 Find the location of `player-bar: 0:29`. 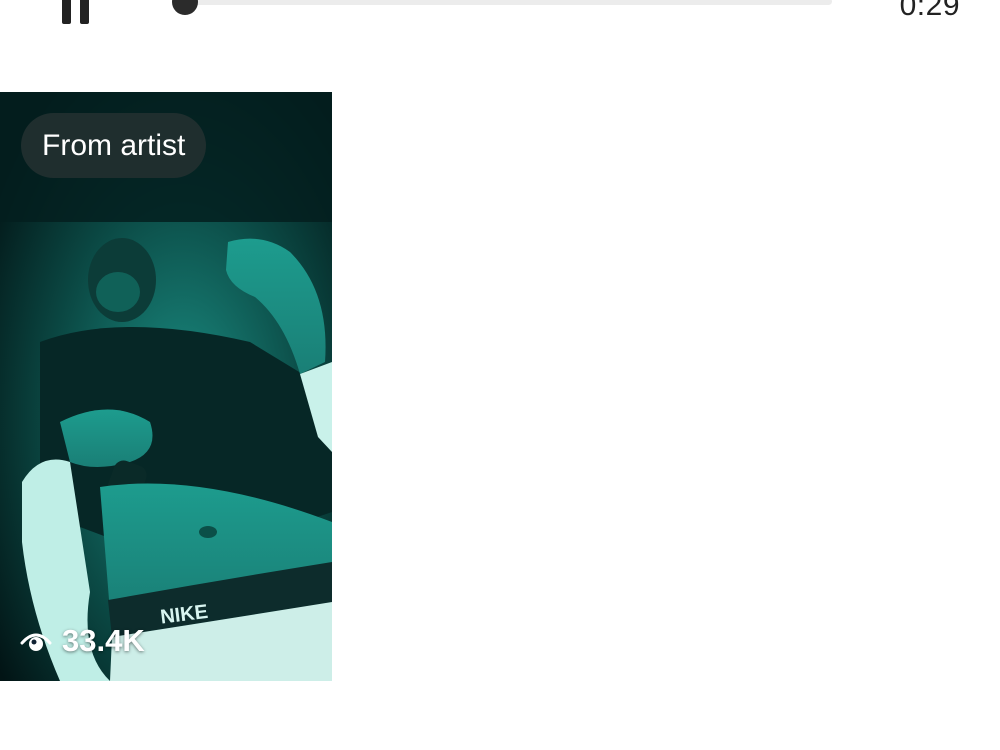

player-bar: 0:29 is located at coordinates (500, 20).